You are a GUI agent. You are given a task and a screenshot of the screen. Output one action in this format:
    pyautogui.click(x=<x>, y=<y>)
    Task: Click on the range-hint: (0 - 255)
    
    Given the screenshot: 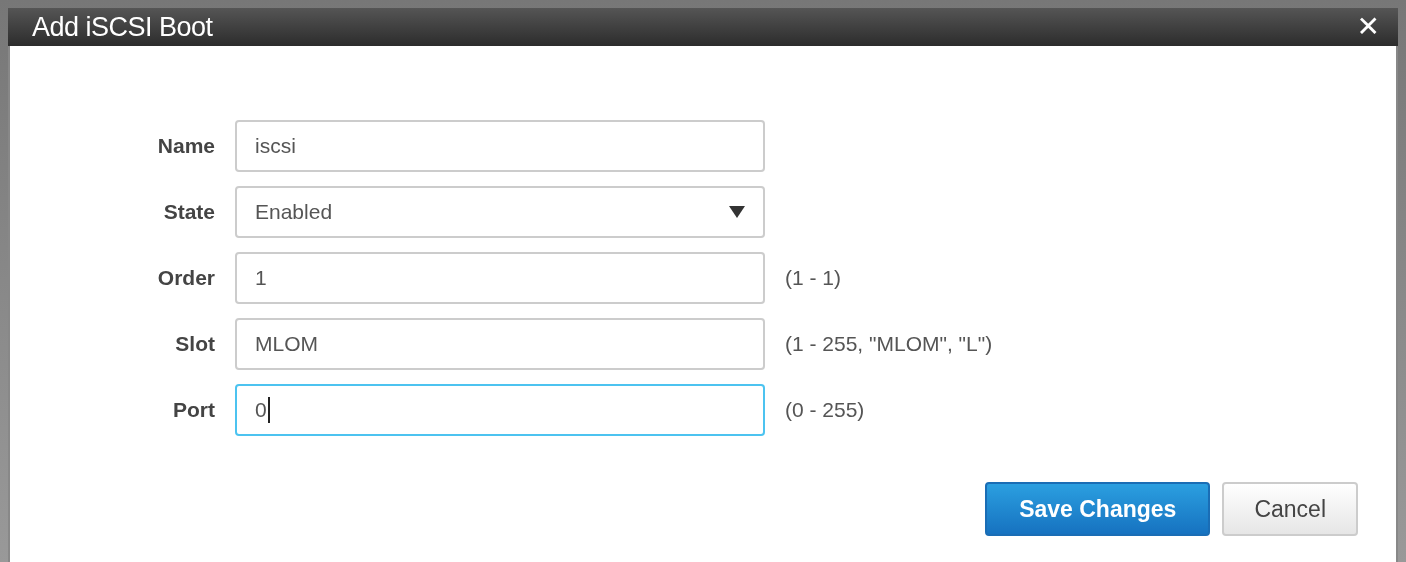 What is the action you would take?
    pyautogui.click(x=825, y=410)
    